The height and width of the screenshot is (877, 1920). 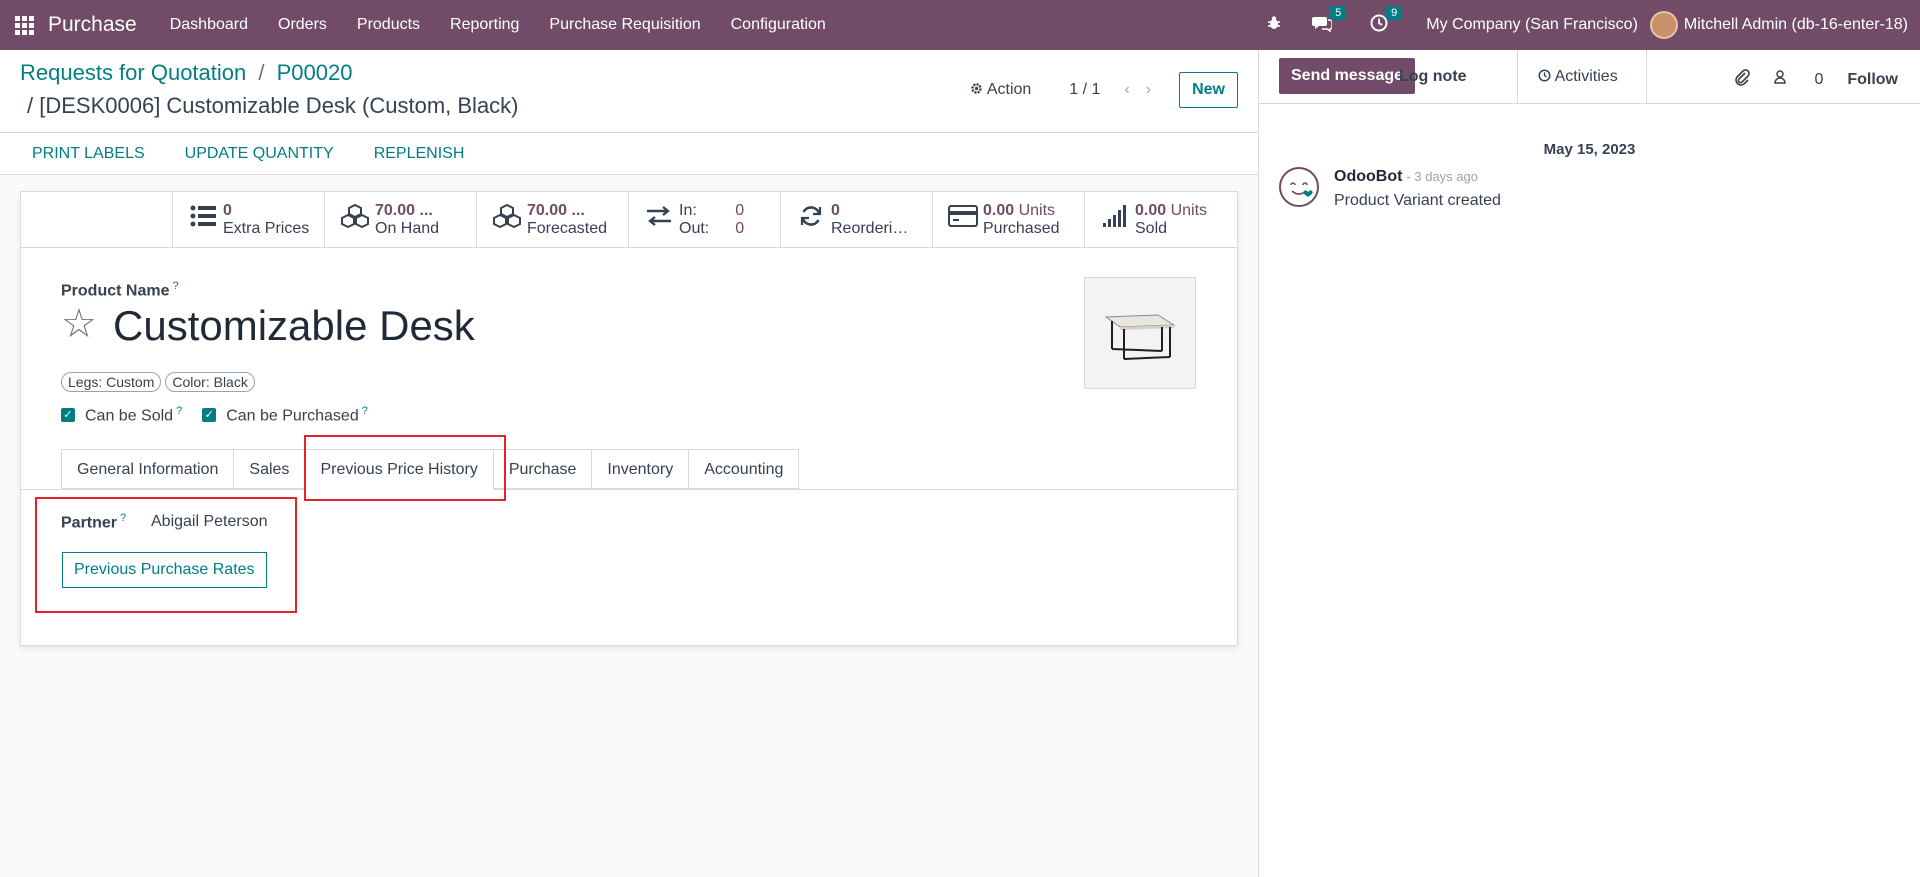 I want to click on tab-accounting: Accounting, so click(x=744, y=469).